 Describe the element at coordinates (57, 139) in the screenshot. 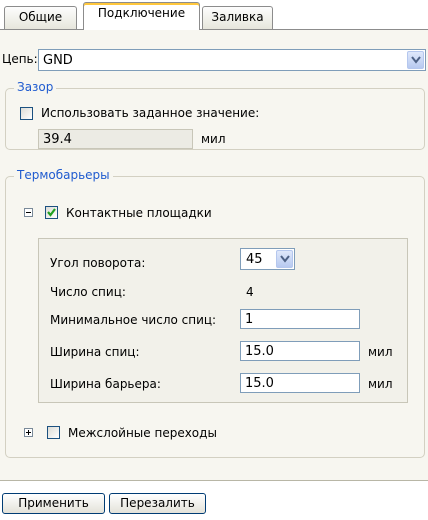

I see `clearance-value: 39.4` at that location.